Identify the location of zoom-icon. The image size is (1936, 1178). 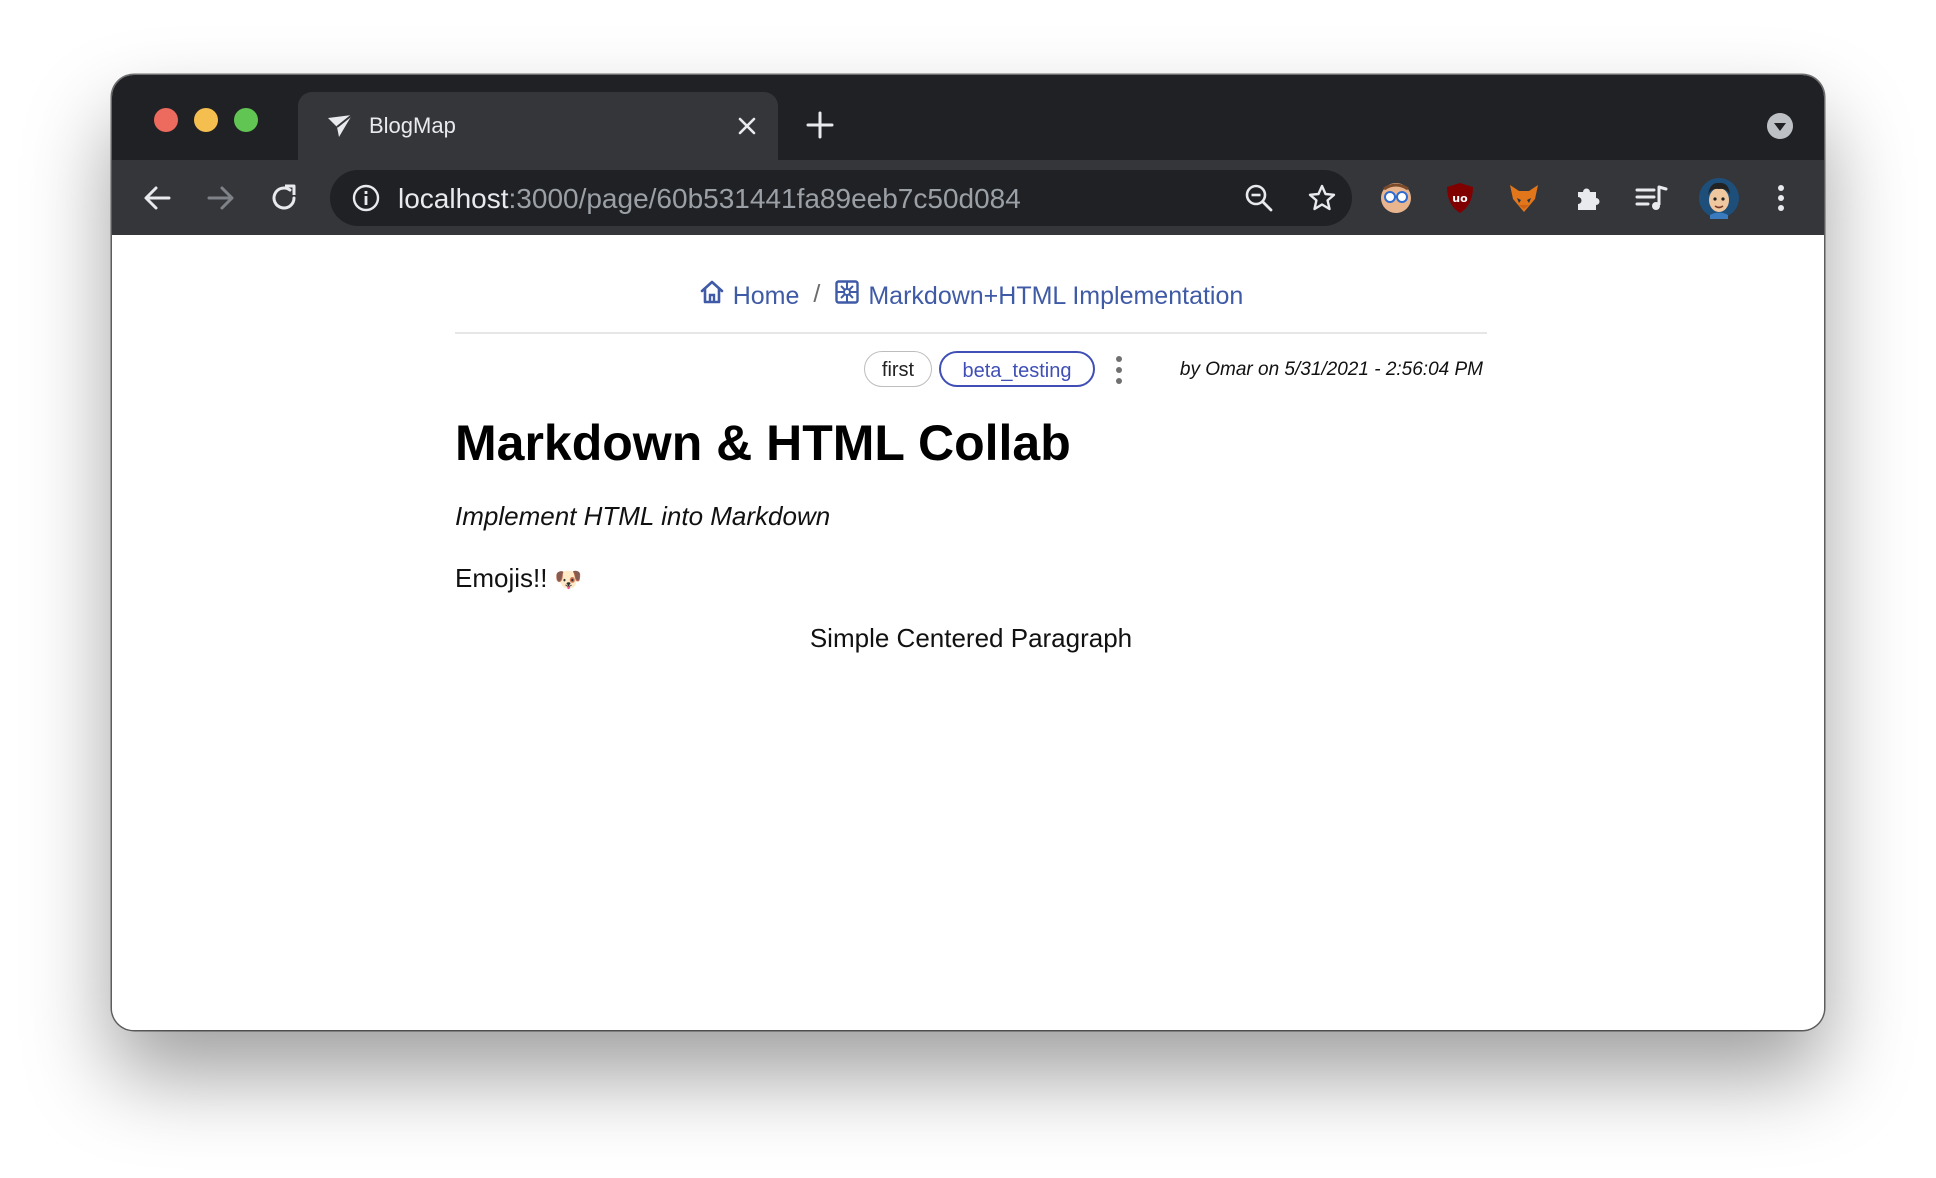
(1259, 198).